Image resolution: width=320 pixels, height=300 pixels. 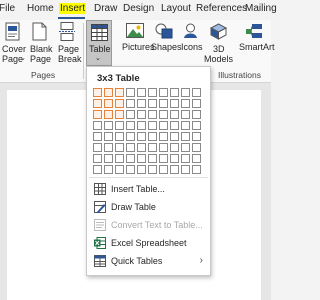 What do you see at coordinates (13, 45) in the screenshot?
I see `cover-page-button: Cover Page ⌄` at bounding box center [13, 45].